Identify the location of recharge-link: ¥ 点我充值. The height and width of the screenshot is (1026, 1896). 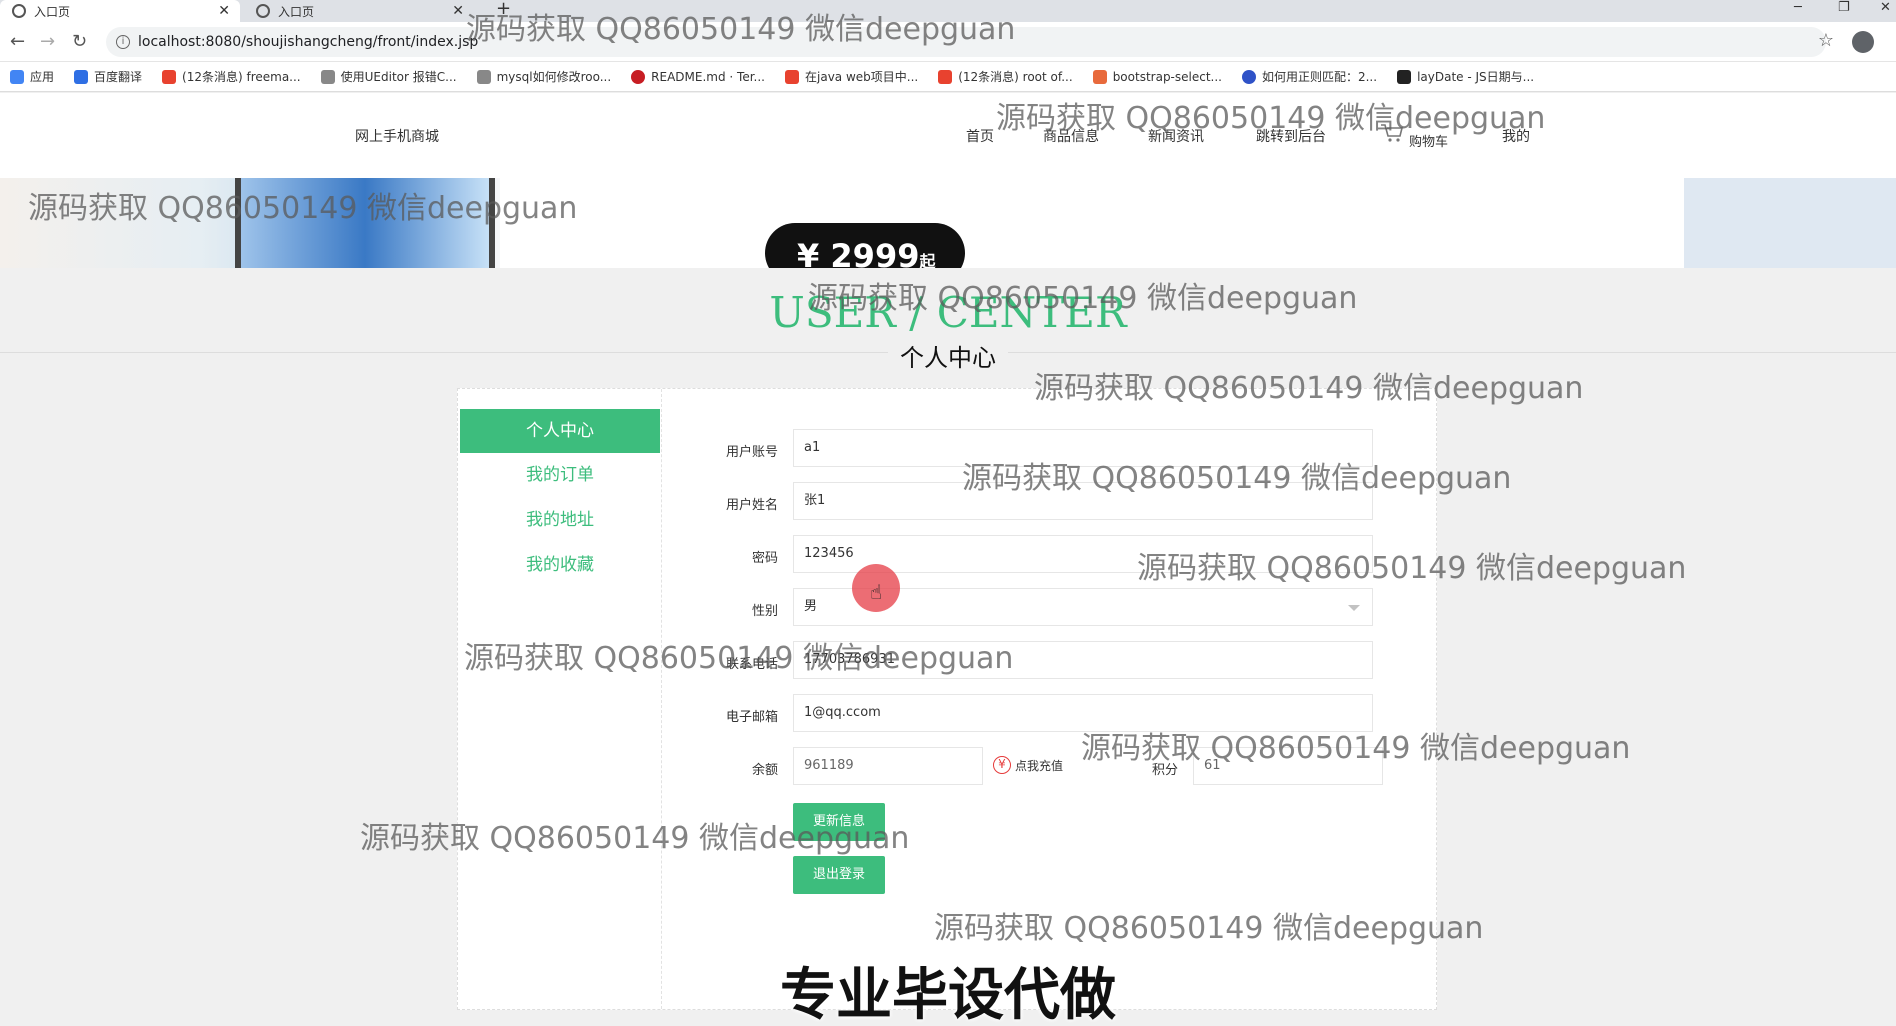
(1028, 765).